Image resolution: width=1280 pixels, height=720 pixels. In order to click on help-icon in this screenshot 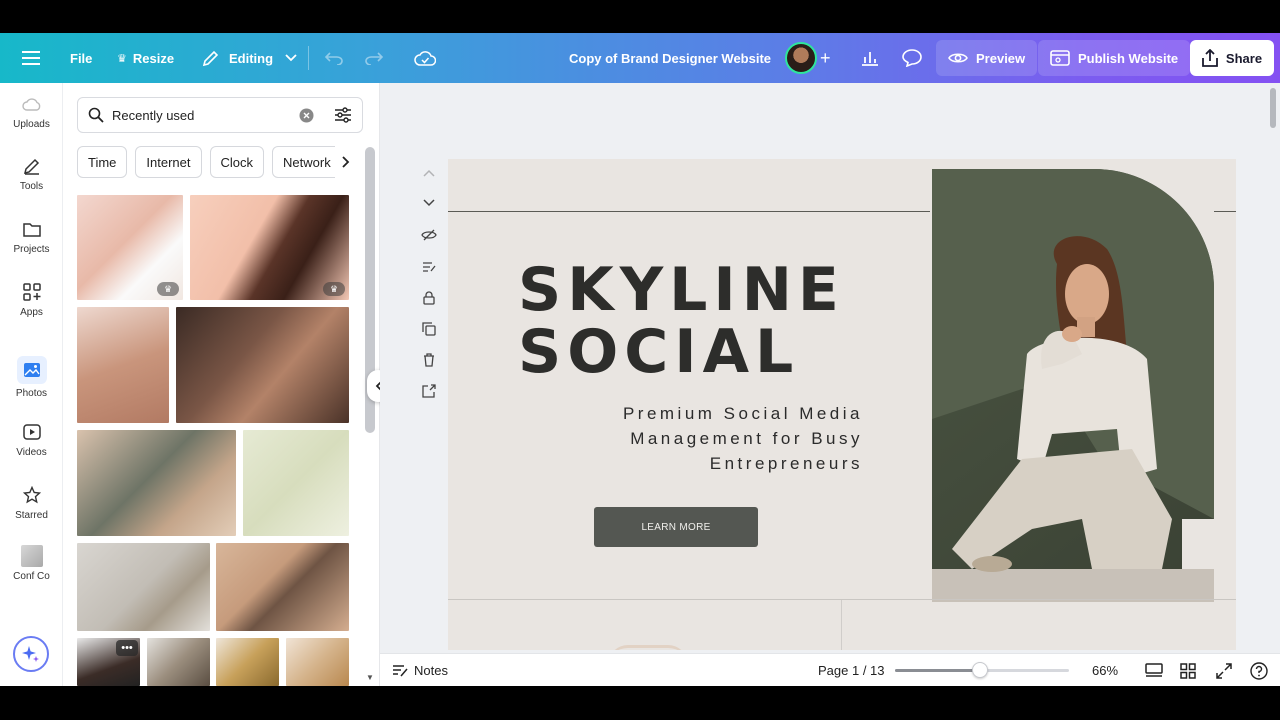, I will do `click(1259, 670)`.